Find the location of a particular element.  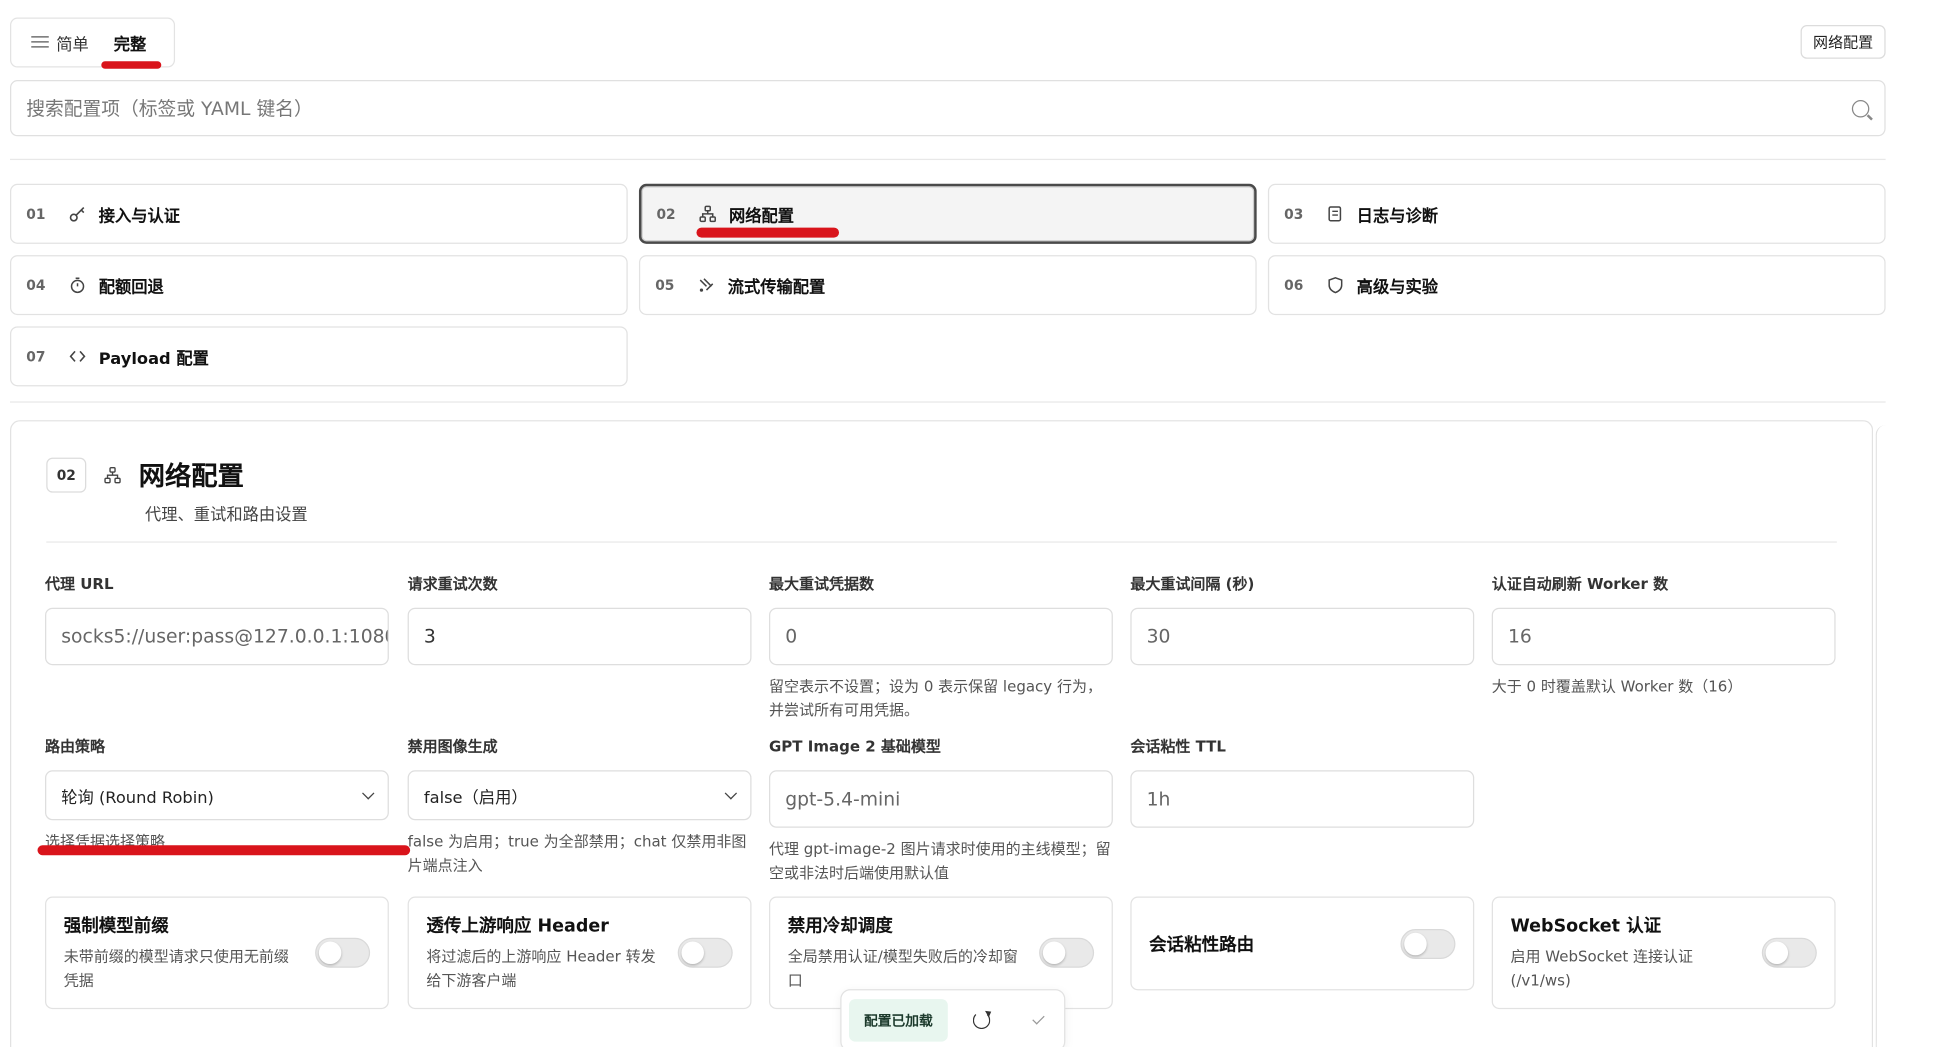

section-num: 01 is located at coordinates (36, 213).